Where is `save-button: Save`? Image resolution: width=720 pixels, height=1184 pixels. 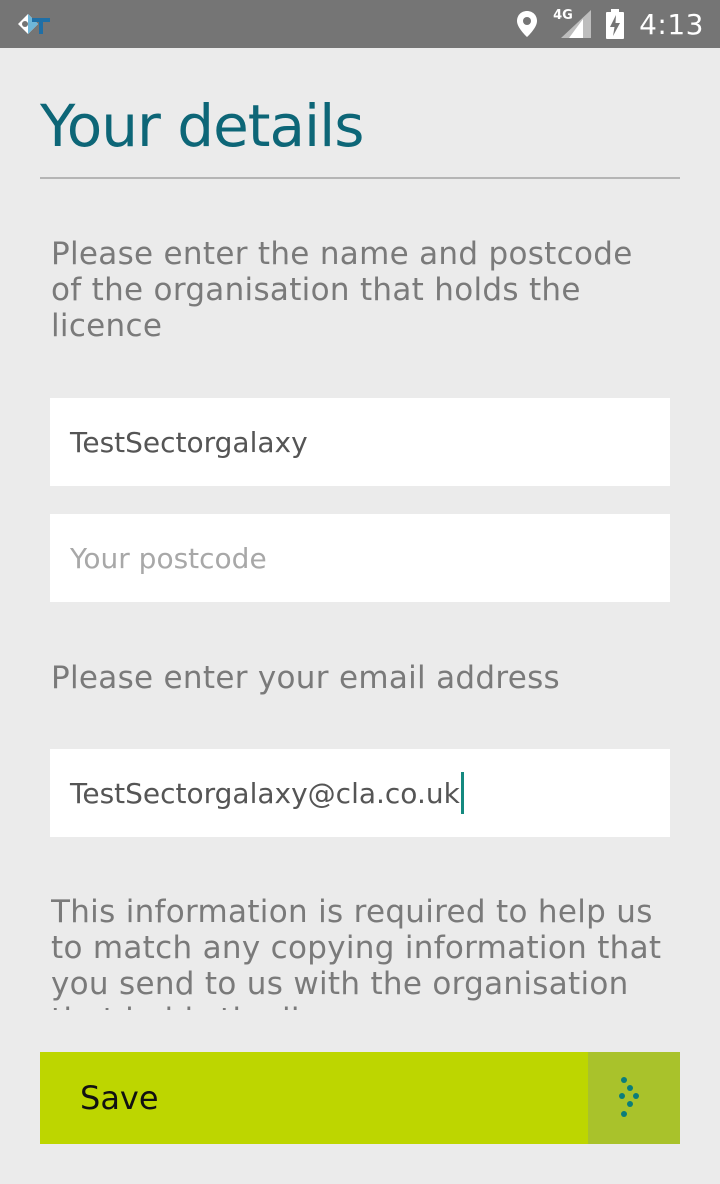 save-button: Save is located at coordinates (360, 1098).